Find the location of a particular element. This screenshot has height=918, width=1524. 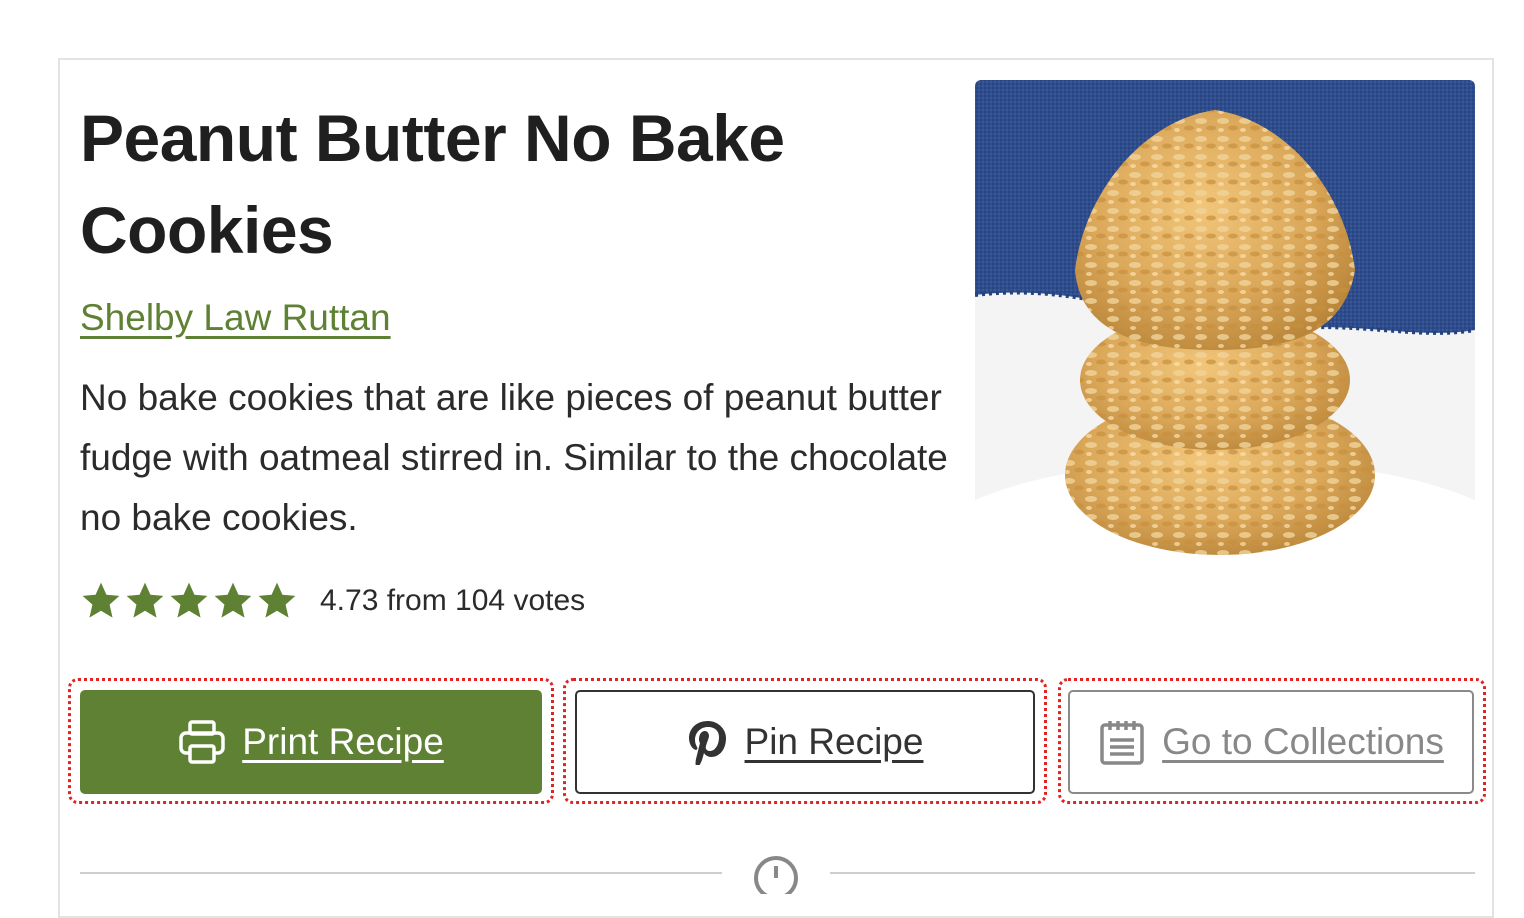

section-divider-left is located at coordinates (401, 873).